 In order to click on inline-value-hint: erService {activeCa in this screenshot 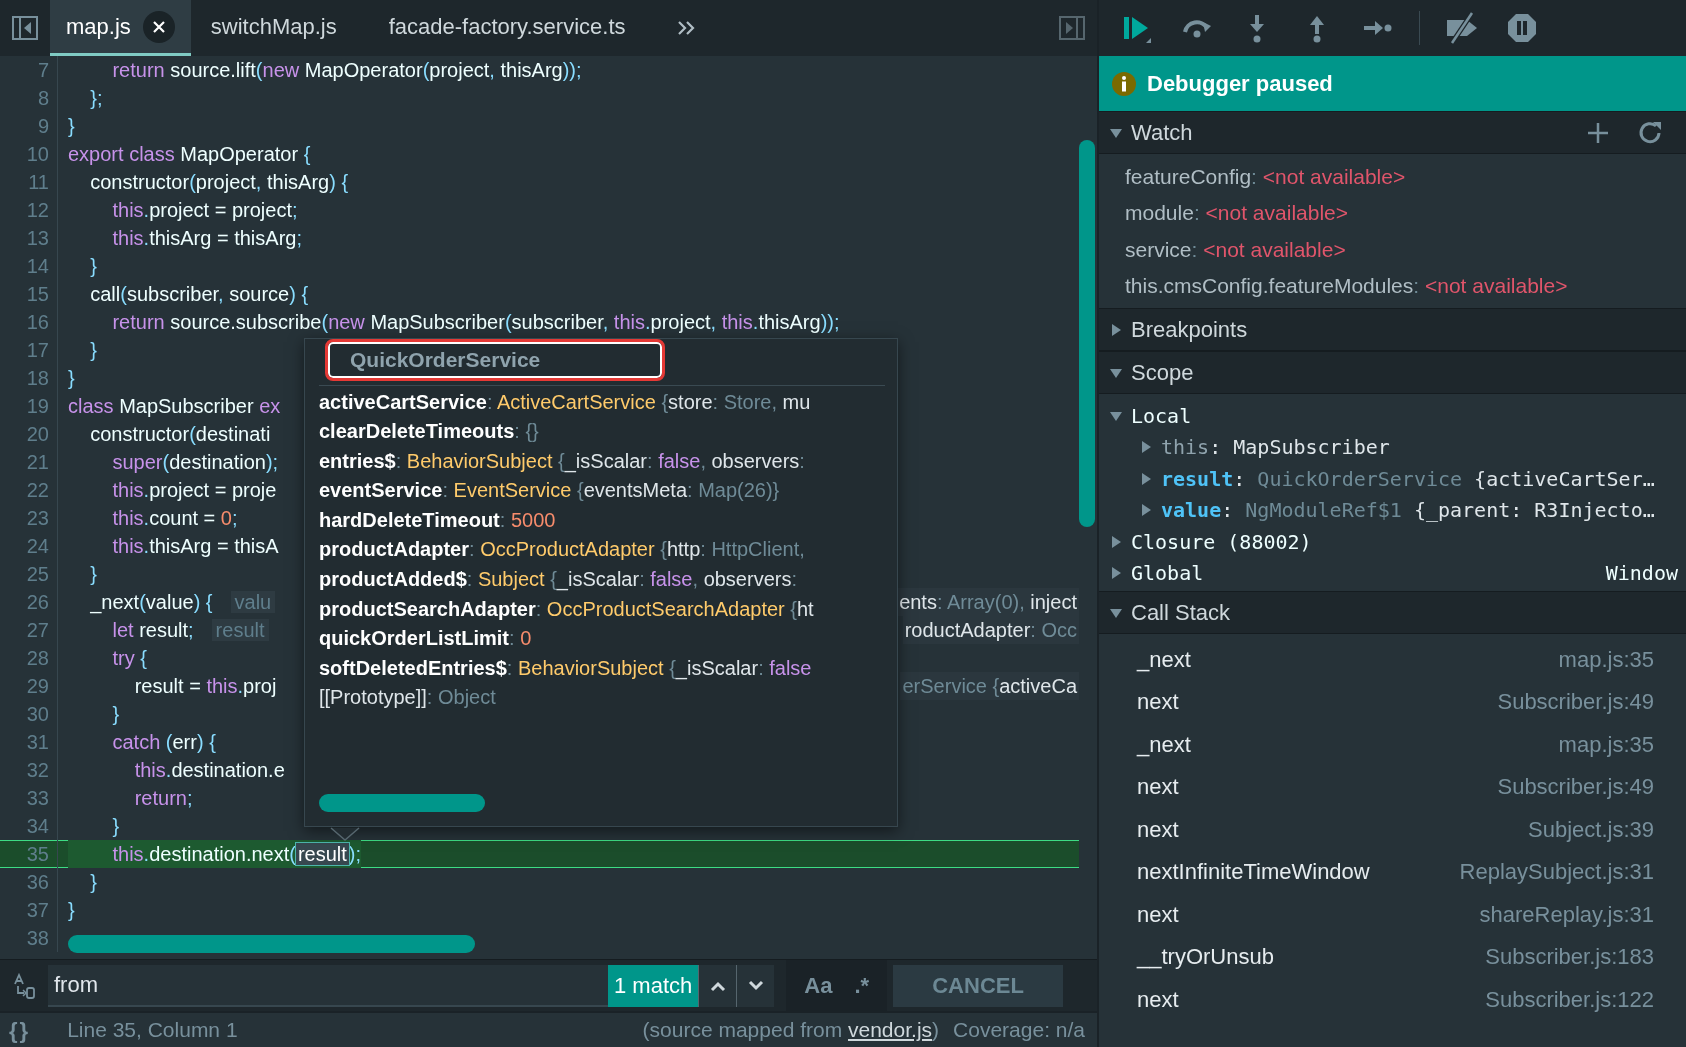, I will do `click(989, 686)`.